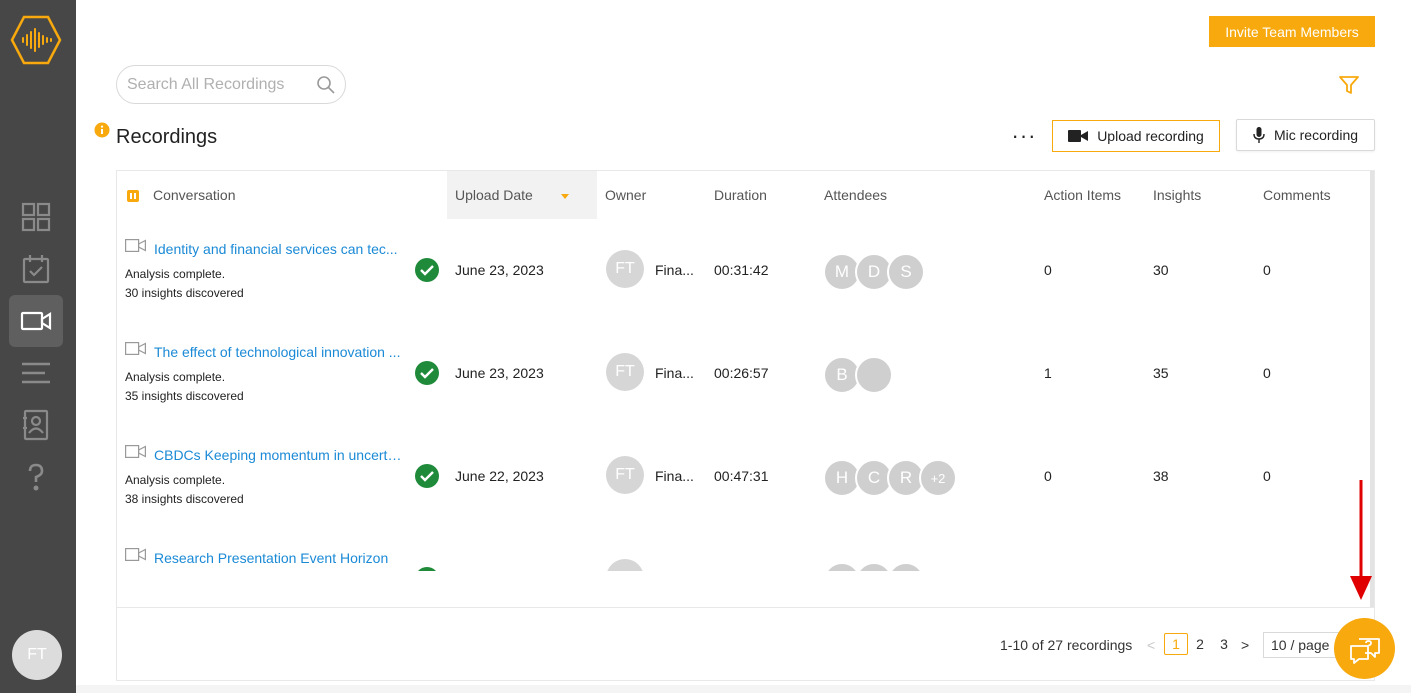 The image size is (1411, 693). What do you see at coordinates (184, 293) in the screenshot?
I see `insights-discovered: 30 insights discovered` at bounding box center [184, 293].